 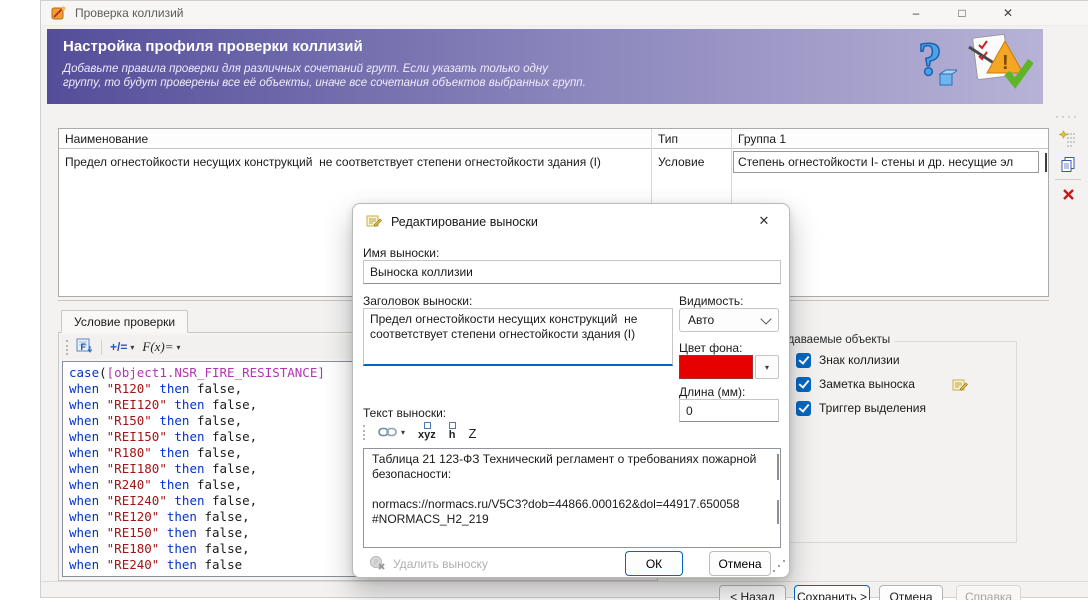 I want to click on checkbox-label: Знак коллизии, so click(x=859, y=360).